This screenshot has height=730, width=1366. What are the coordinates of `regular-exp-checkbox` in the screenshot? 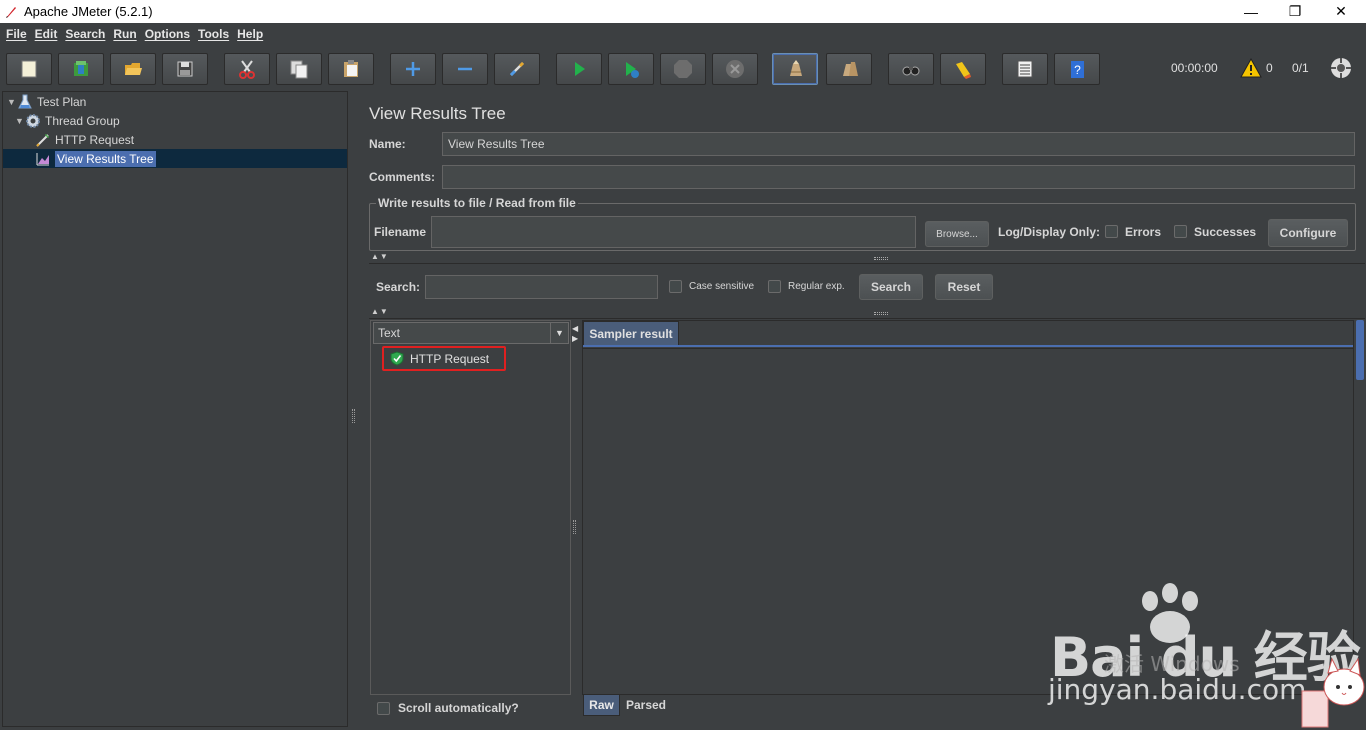 It's located at (774, 286).